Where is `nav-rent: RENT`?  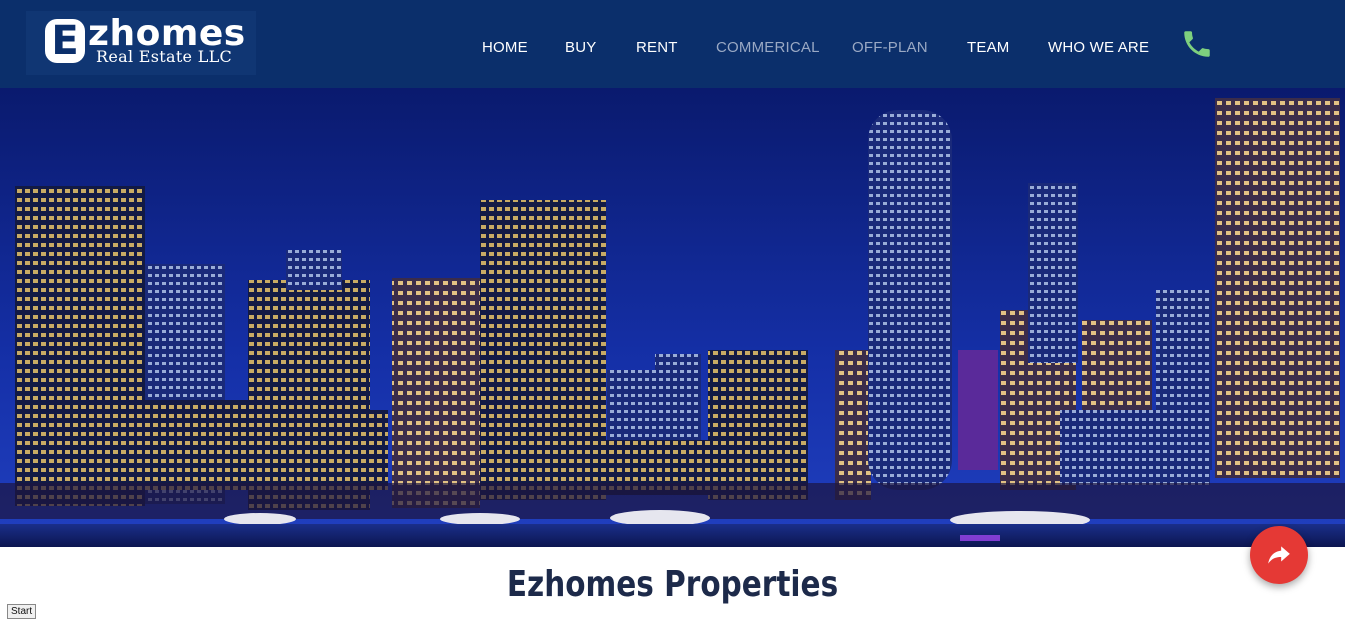
nav-rent: RENT is located at coordinates (657, 48).